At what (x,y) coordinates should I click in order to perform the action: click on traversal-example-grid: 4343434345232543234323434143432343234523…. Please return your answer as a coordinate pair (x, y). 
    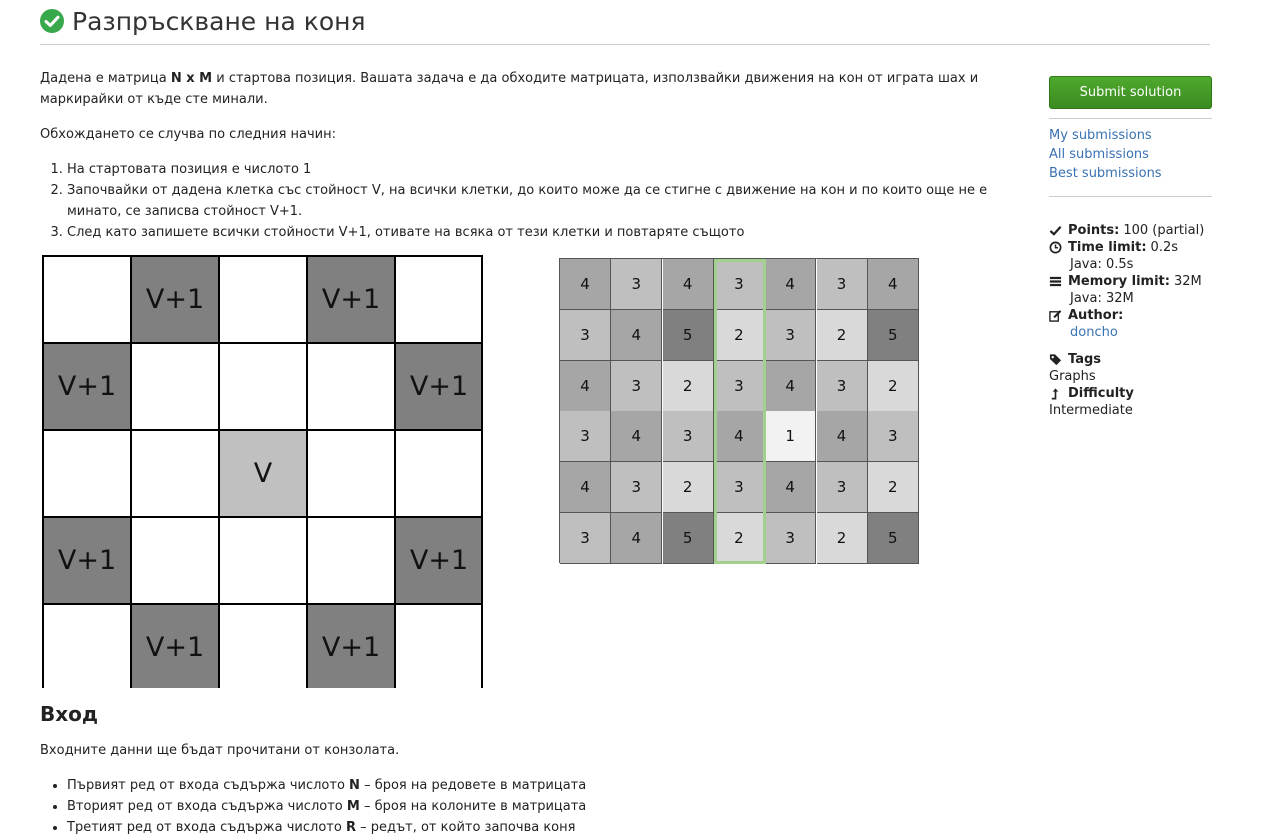
    Looking at the image, I should click on (739, 411).